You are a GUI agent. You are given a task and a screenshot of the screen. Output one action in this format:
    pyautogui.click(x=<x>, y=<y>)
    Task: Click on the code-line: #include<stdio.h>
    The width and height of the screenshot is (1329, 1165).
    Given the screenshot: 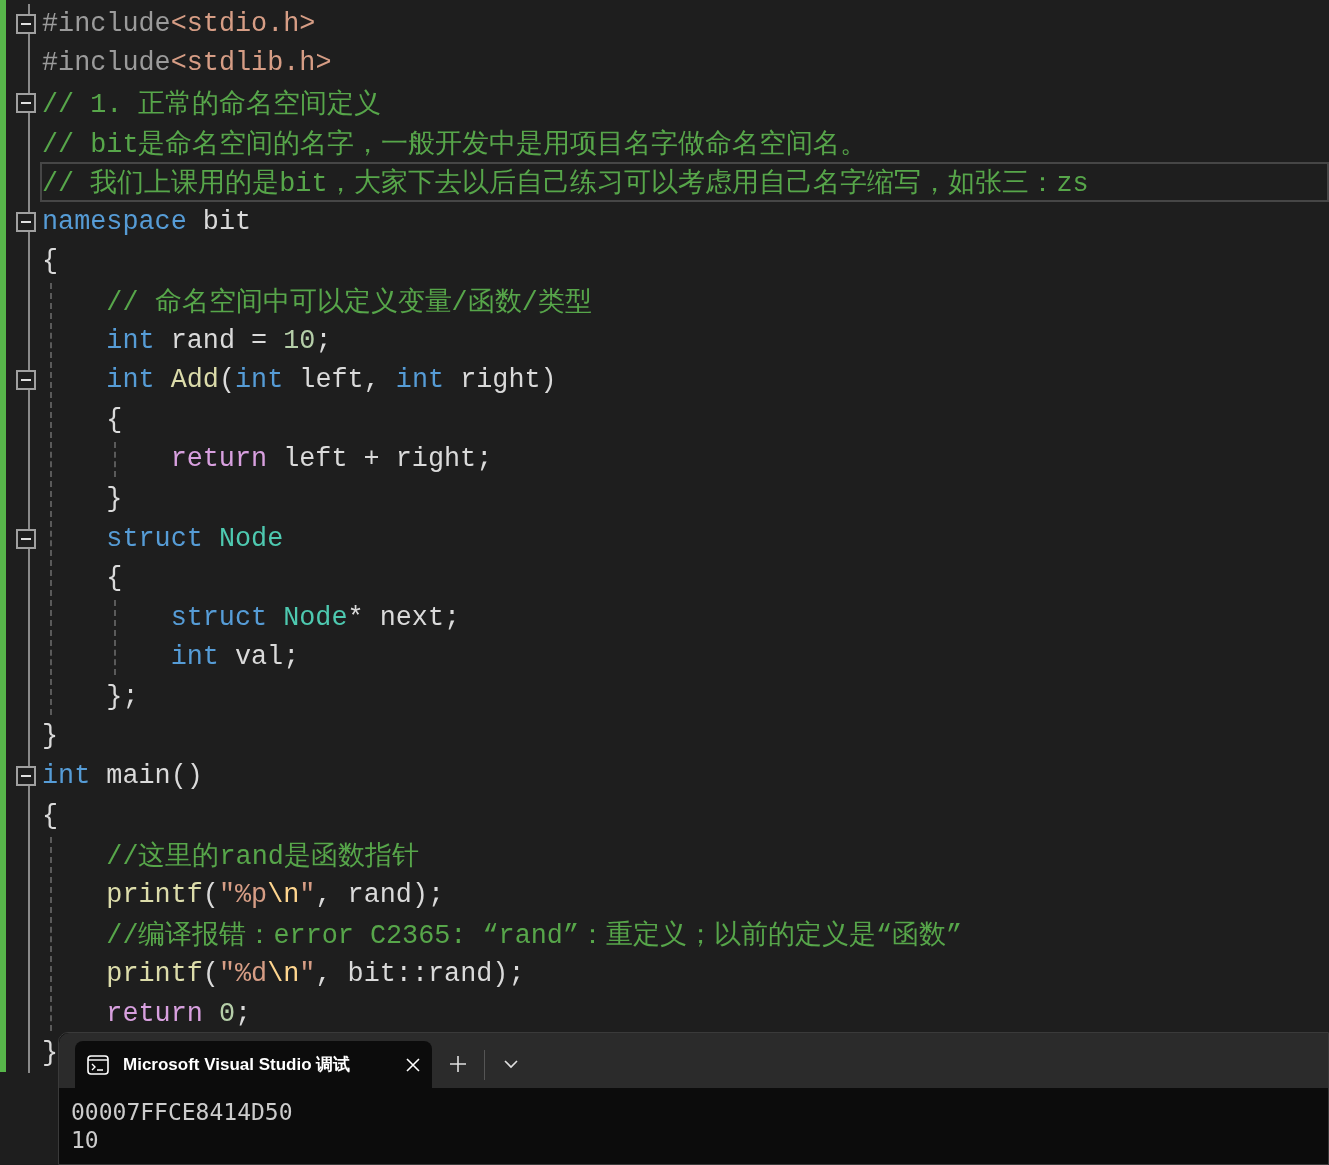 What is the action you would take?
    pyautogui.click(x=179, y=23)
    